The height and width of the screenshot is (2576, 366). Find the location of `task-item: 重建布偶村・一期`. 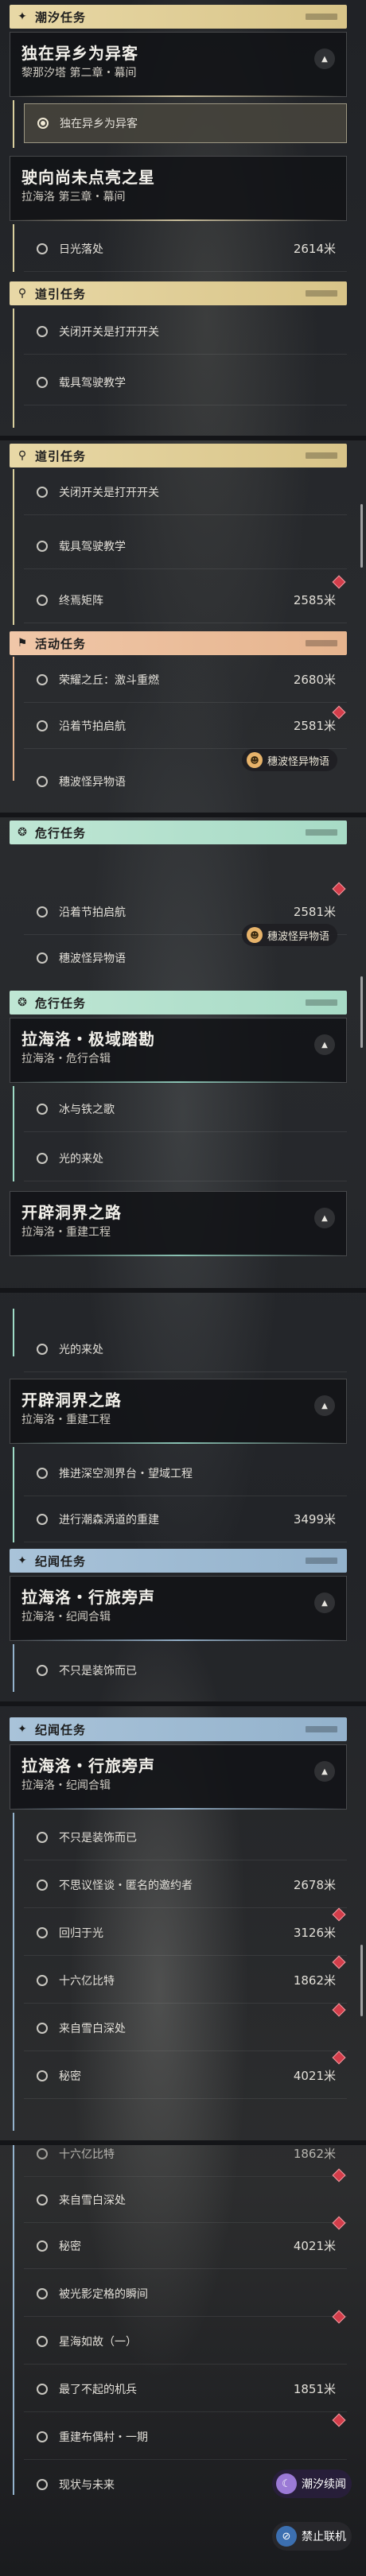

task-item: 重建布偶村・一期 is located at coordinates (185, 2437).